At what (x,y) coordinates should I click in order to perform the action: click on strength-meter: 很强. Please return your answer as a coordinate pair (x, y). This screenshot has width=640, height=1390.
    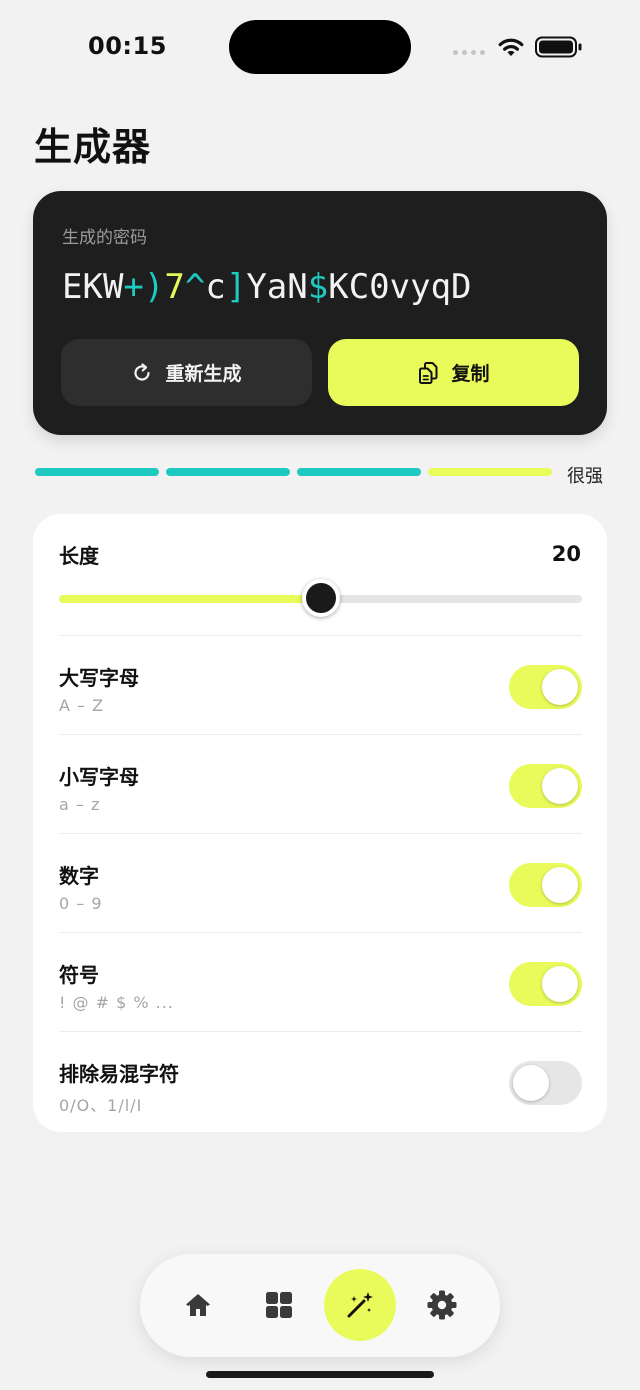
    Looking at the image, I should click on (320, 476).